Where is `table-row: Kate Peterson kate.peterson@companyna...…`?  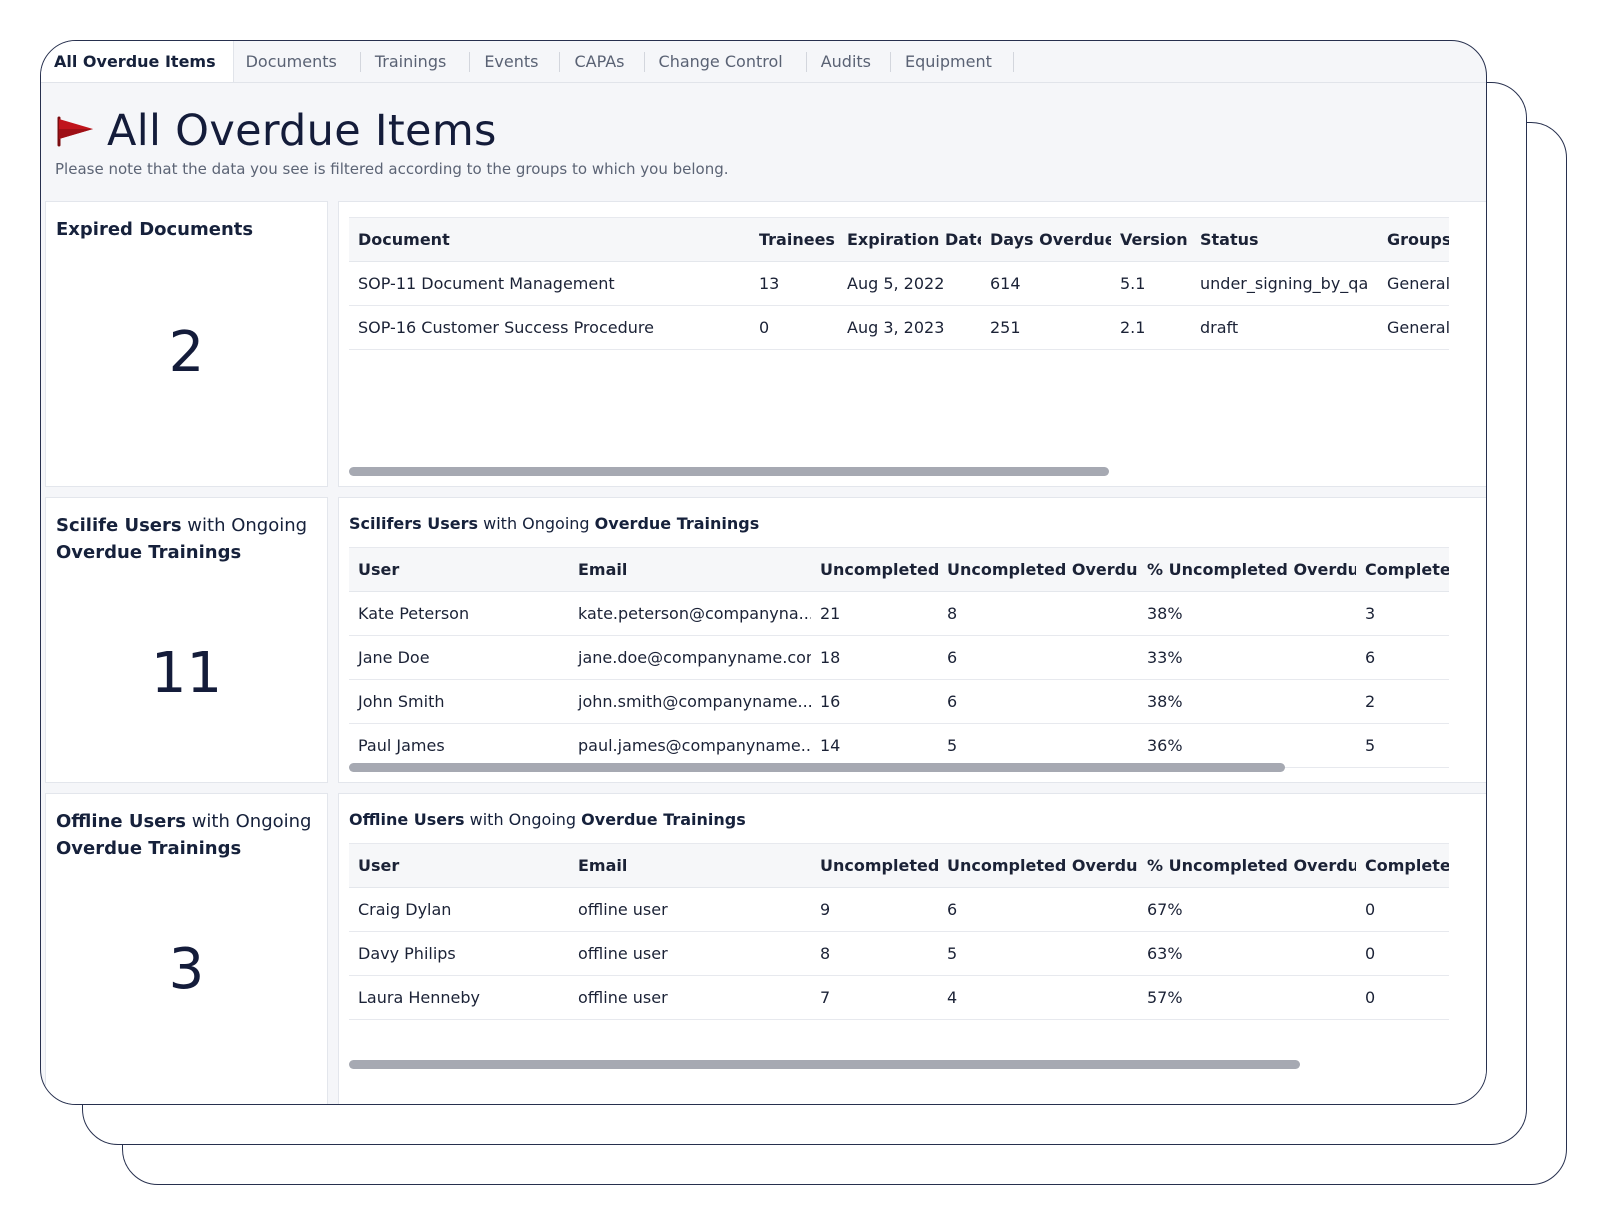 table-row: Kate Peterson kate.peterson@companyna...… is located at coordinates (899, 613).